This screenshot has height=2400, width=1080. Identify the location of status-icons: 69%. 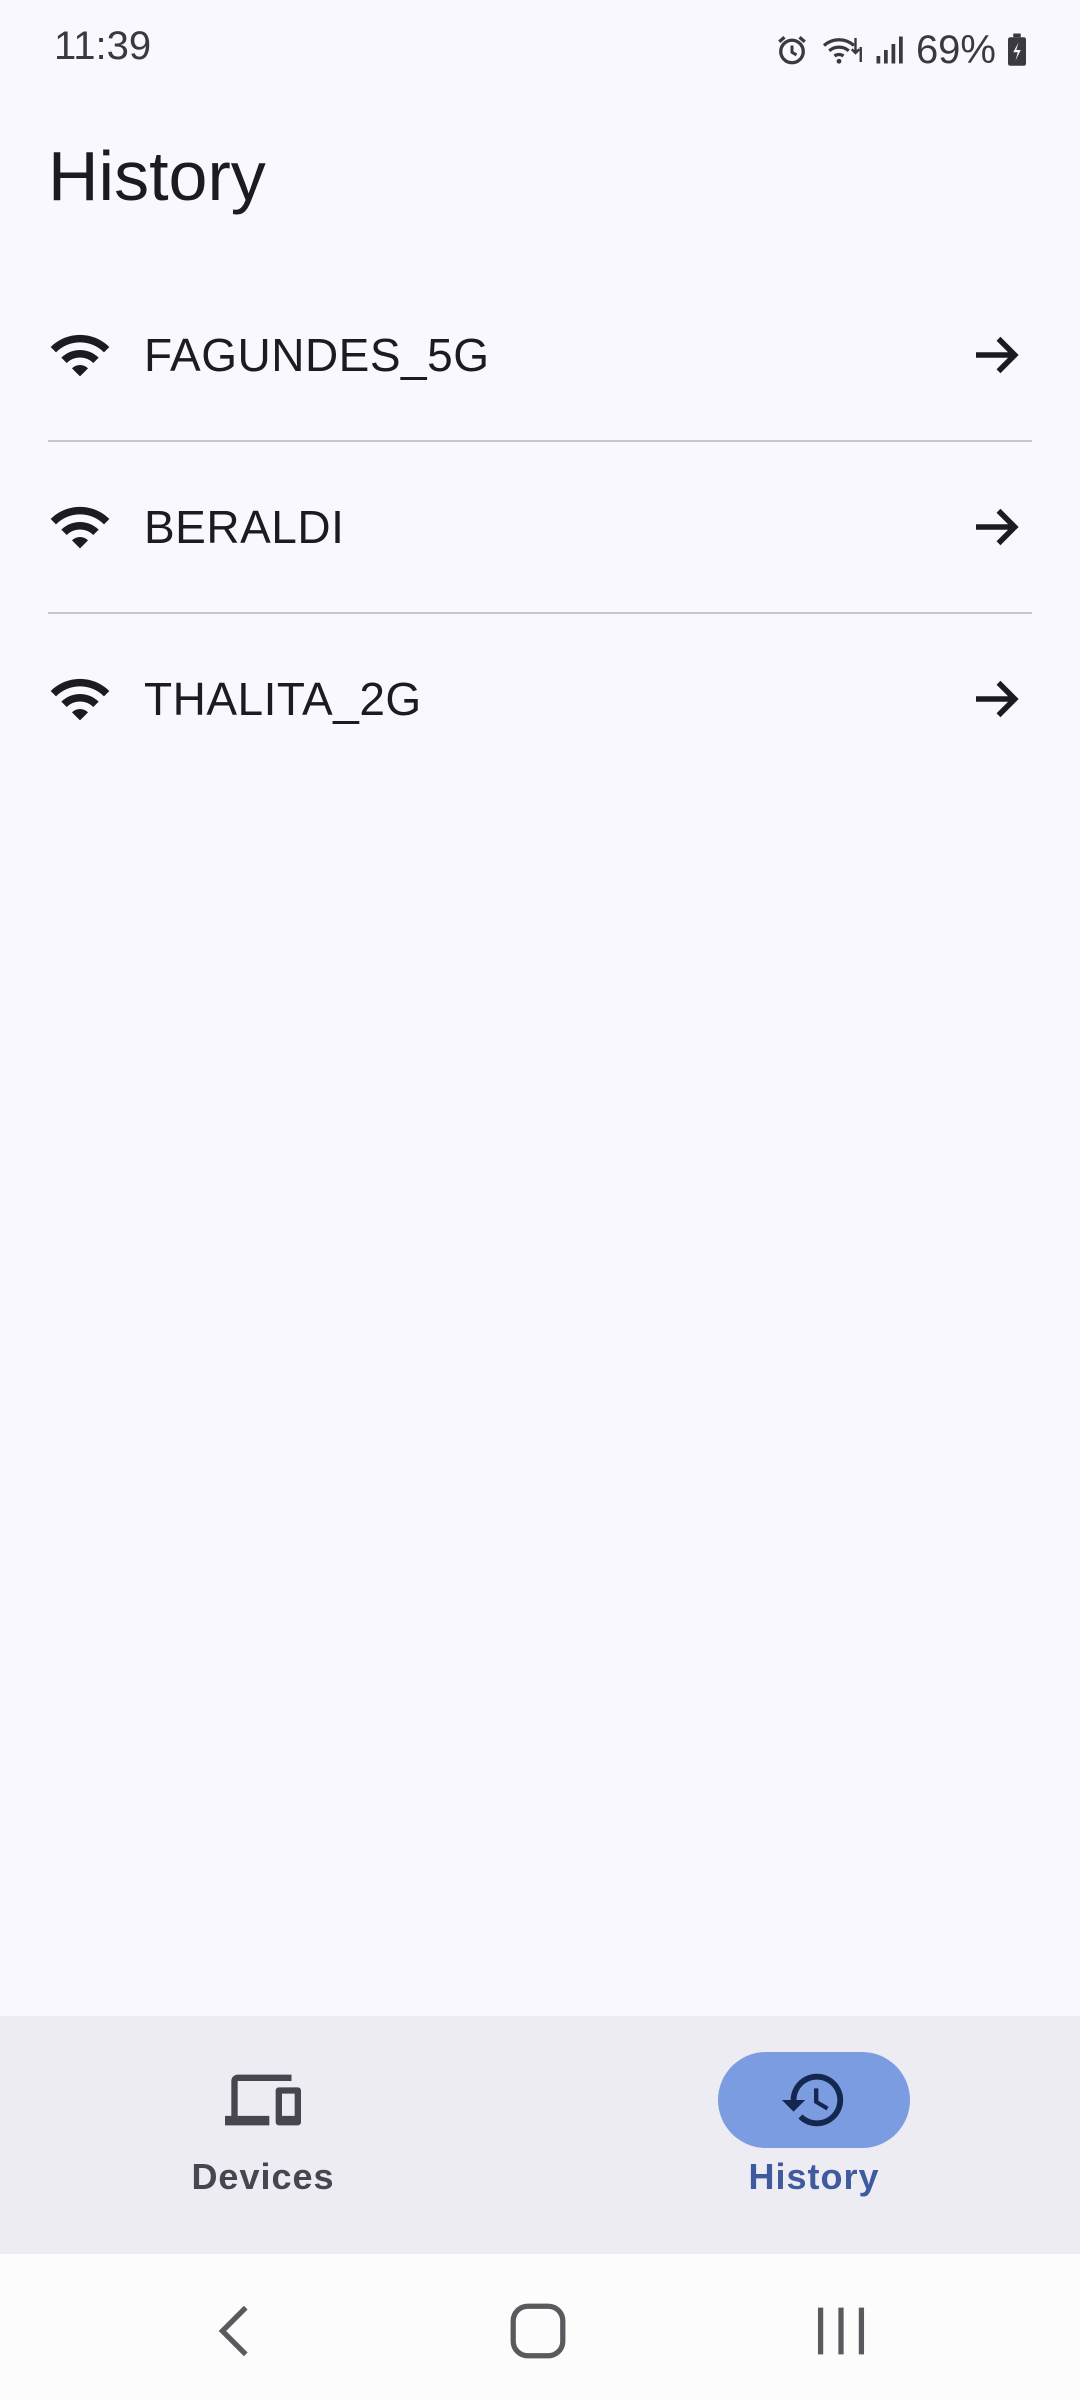
(901, 50).